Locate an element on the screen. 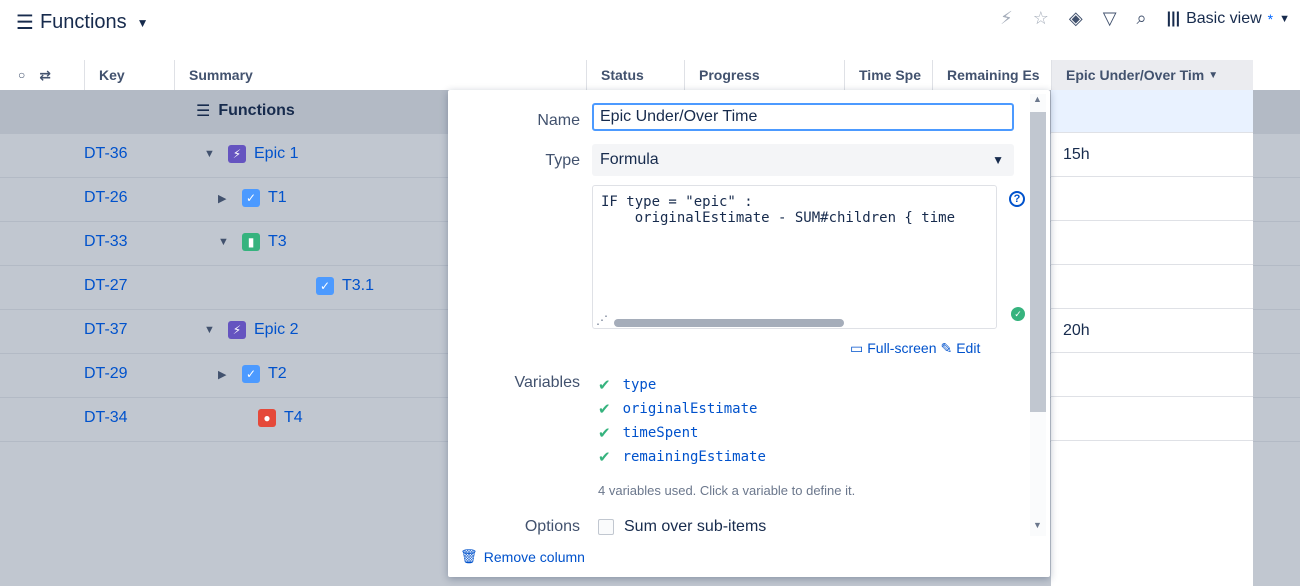 This screenshot has width=1300, height=586. formula-line: IF type = "epic" : is located at coordinates (677, 202).